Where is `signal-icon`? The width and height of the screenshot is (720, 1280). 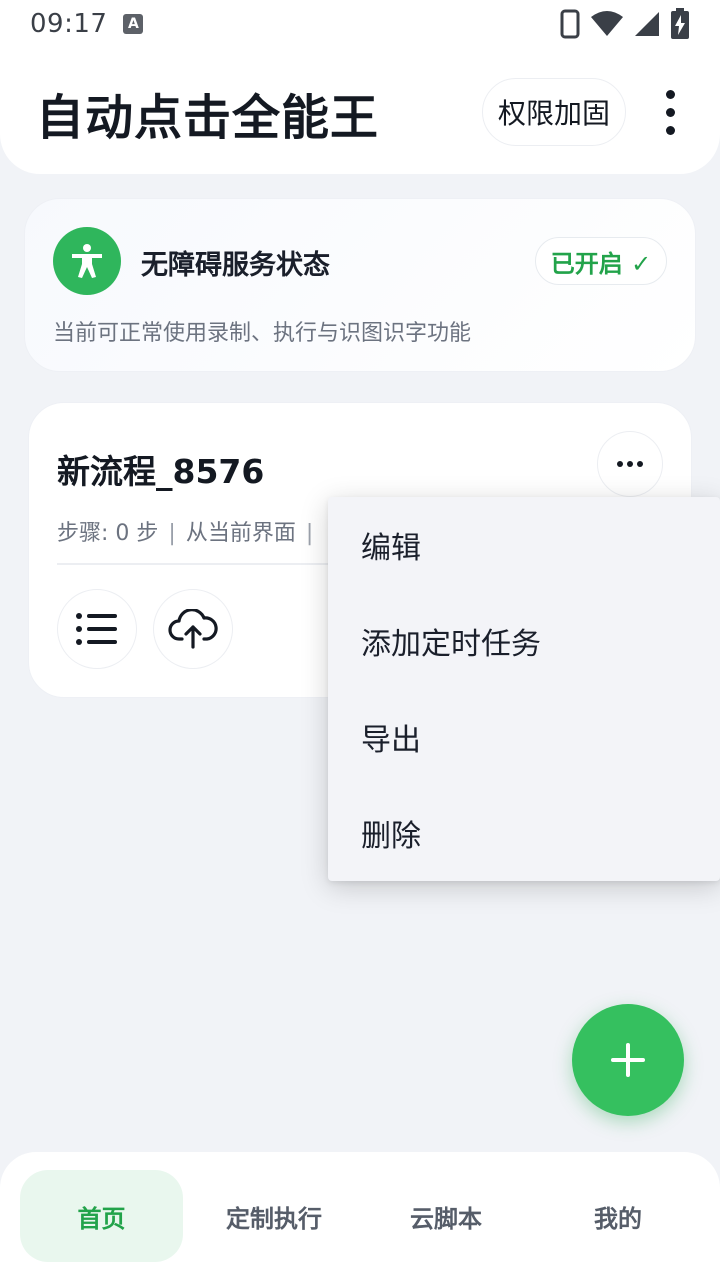
signal-icon is located at coordinates (647, 24).